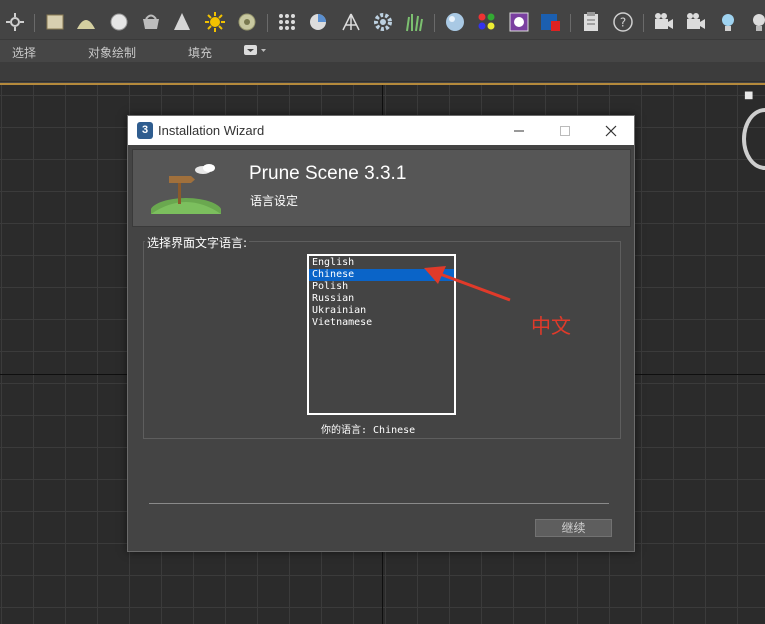 This screenshot has height=624, width=765. I want to click on continue-button: 继续, so click(573, 528).